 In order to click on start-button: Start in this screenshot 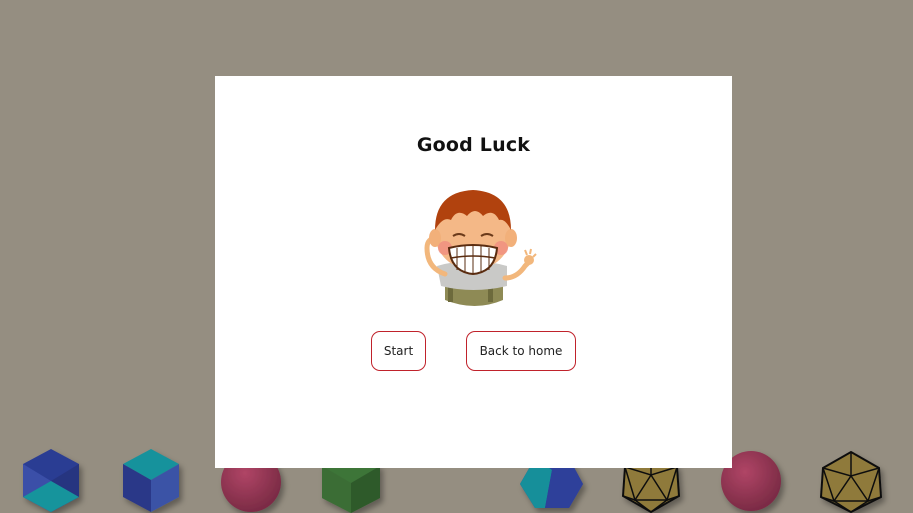, I will do `click(398, 351)`.